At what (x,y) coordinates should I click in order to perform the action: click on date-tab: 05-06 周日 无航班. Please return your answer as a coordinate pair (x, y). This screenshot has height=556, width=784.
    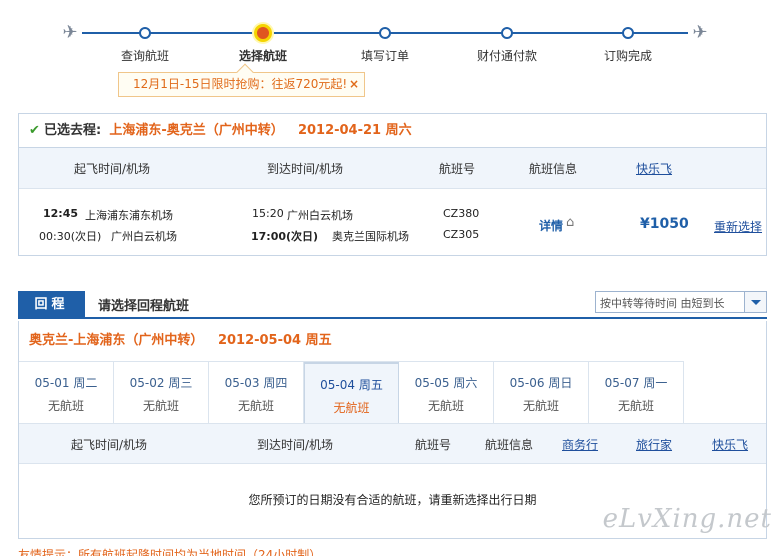
    Looking at the image, I should click on (541, 393).